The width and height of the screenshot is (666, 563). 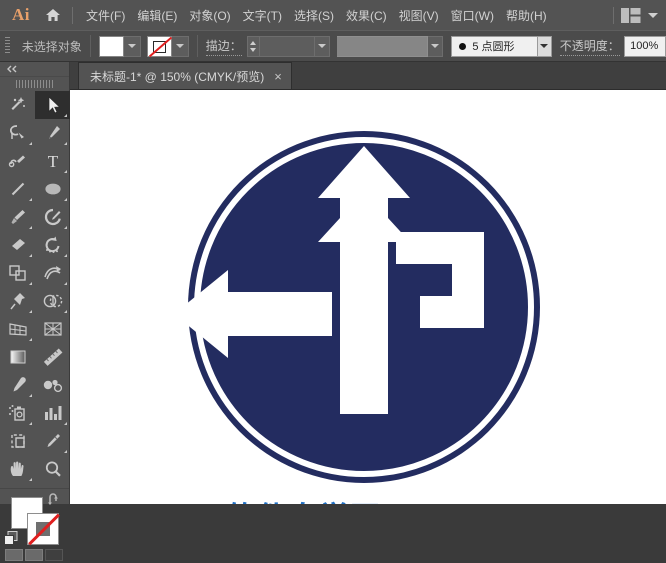 What do you see at coordinates (34, 69) in the screenshot?
I see `toolbar-collapse-button` at bounding box center [34, 69].